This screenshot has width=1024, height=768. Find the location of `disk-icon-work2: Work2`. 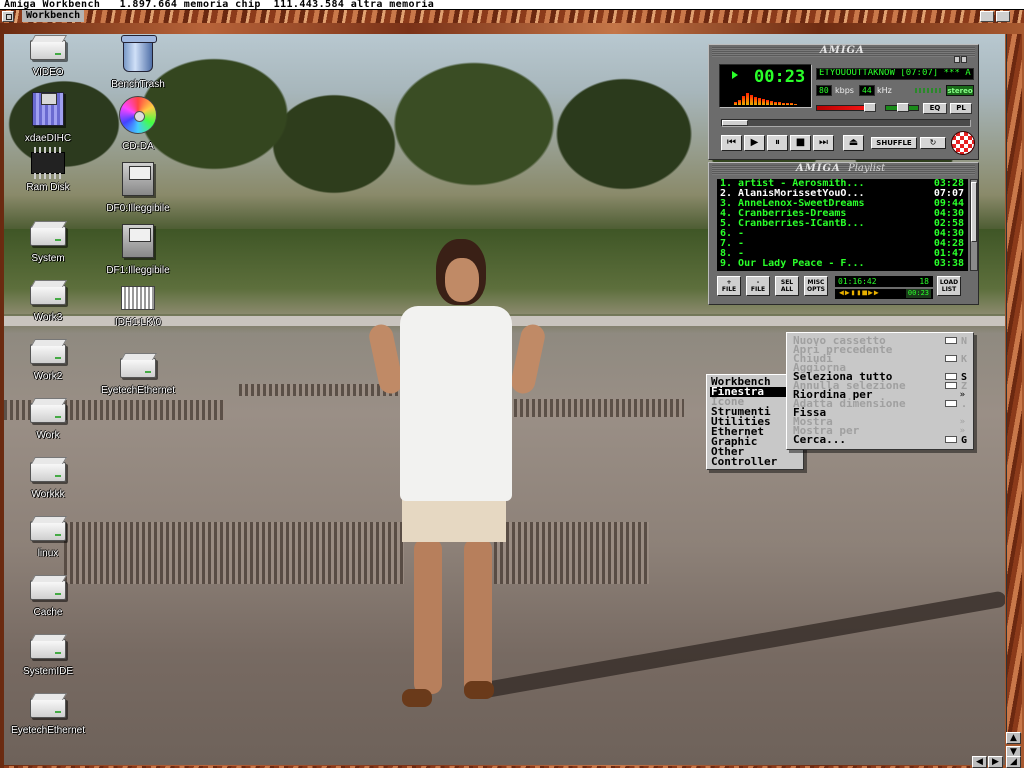

disk-icon-work2: Work2 is located at coordinates (48, 363).